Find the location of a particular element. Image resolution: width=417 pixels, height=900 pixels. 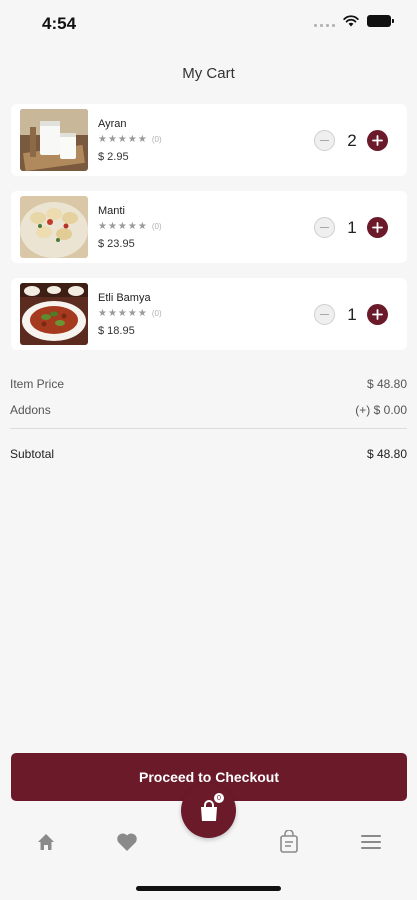

cart-item: Etli Bamya ★★★★★ (0) $ 18.95 1 is located at coordinates (209, 314).